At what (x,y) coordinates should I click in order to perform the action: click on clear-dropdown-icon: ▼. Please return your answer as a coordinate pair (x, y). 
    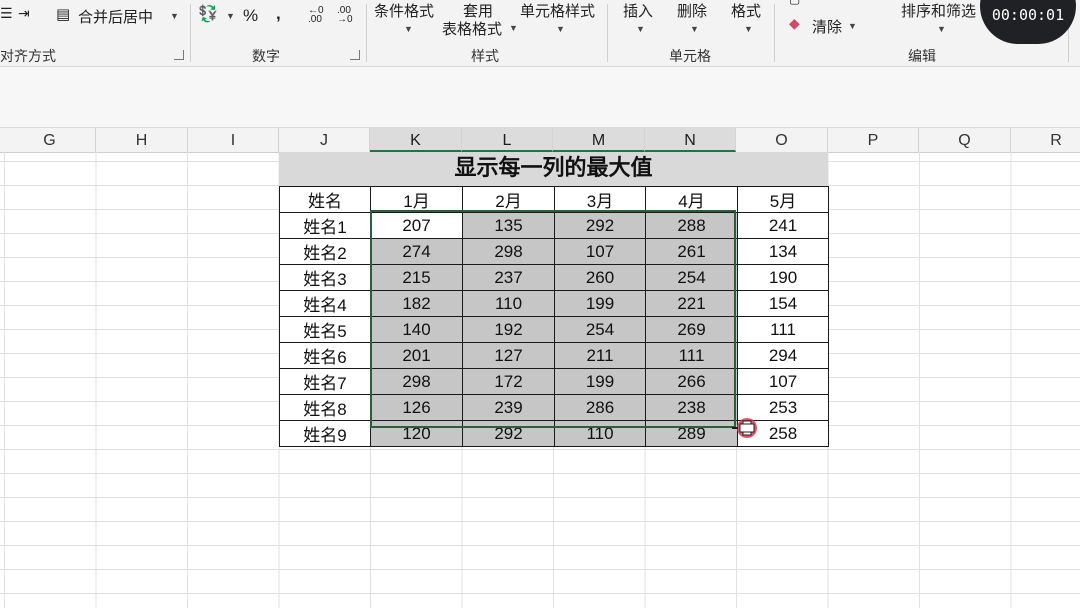
    Looking at the image, I should click on (852, 26).